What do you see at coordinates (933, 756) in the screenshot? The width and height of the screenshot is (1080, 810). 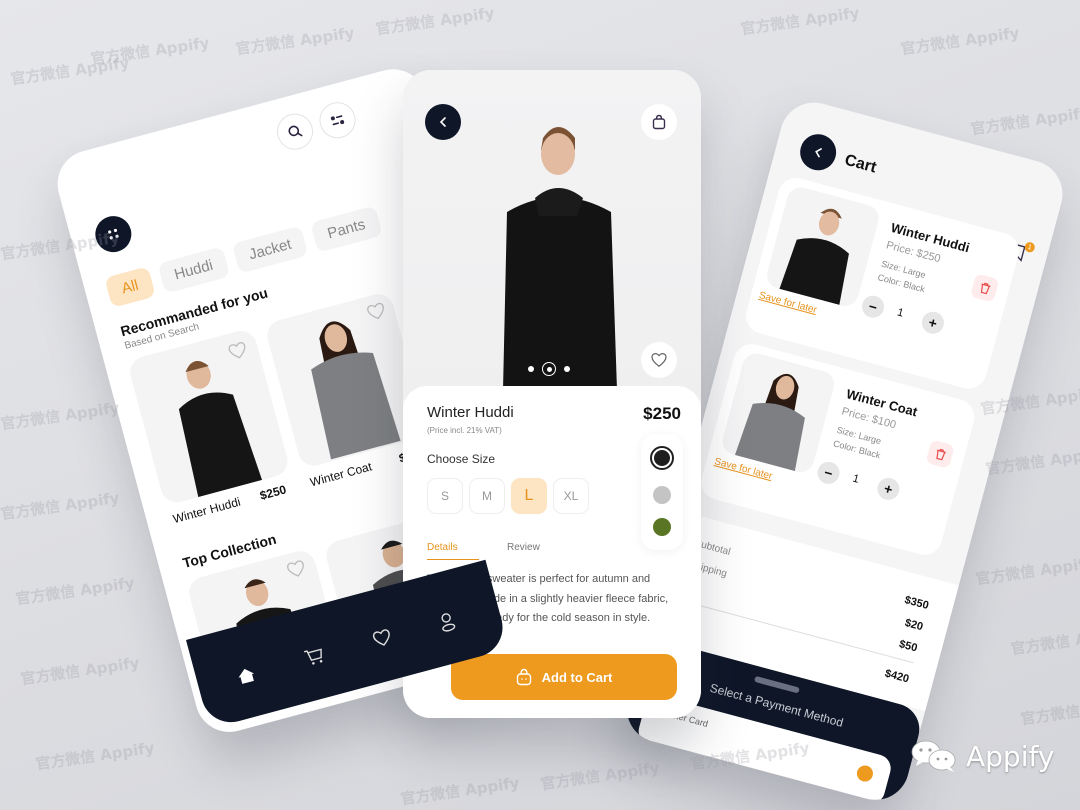 I see `wechat-icon` at bounding box center [933, 756].